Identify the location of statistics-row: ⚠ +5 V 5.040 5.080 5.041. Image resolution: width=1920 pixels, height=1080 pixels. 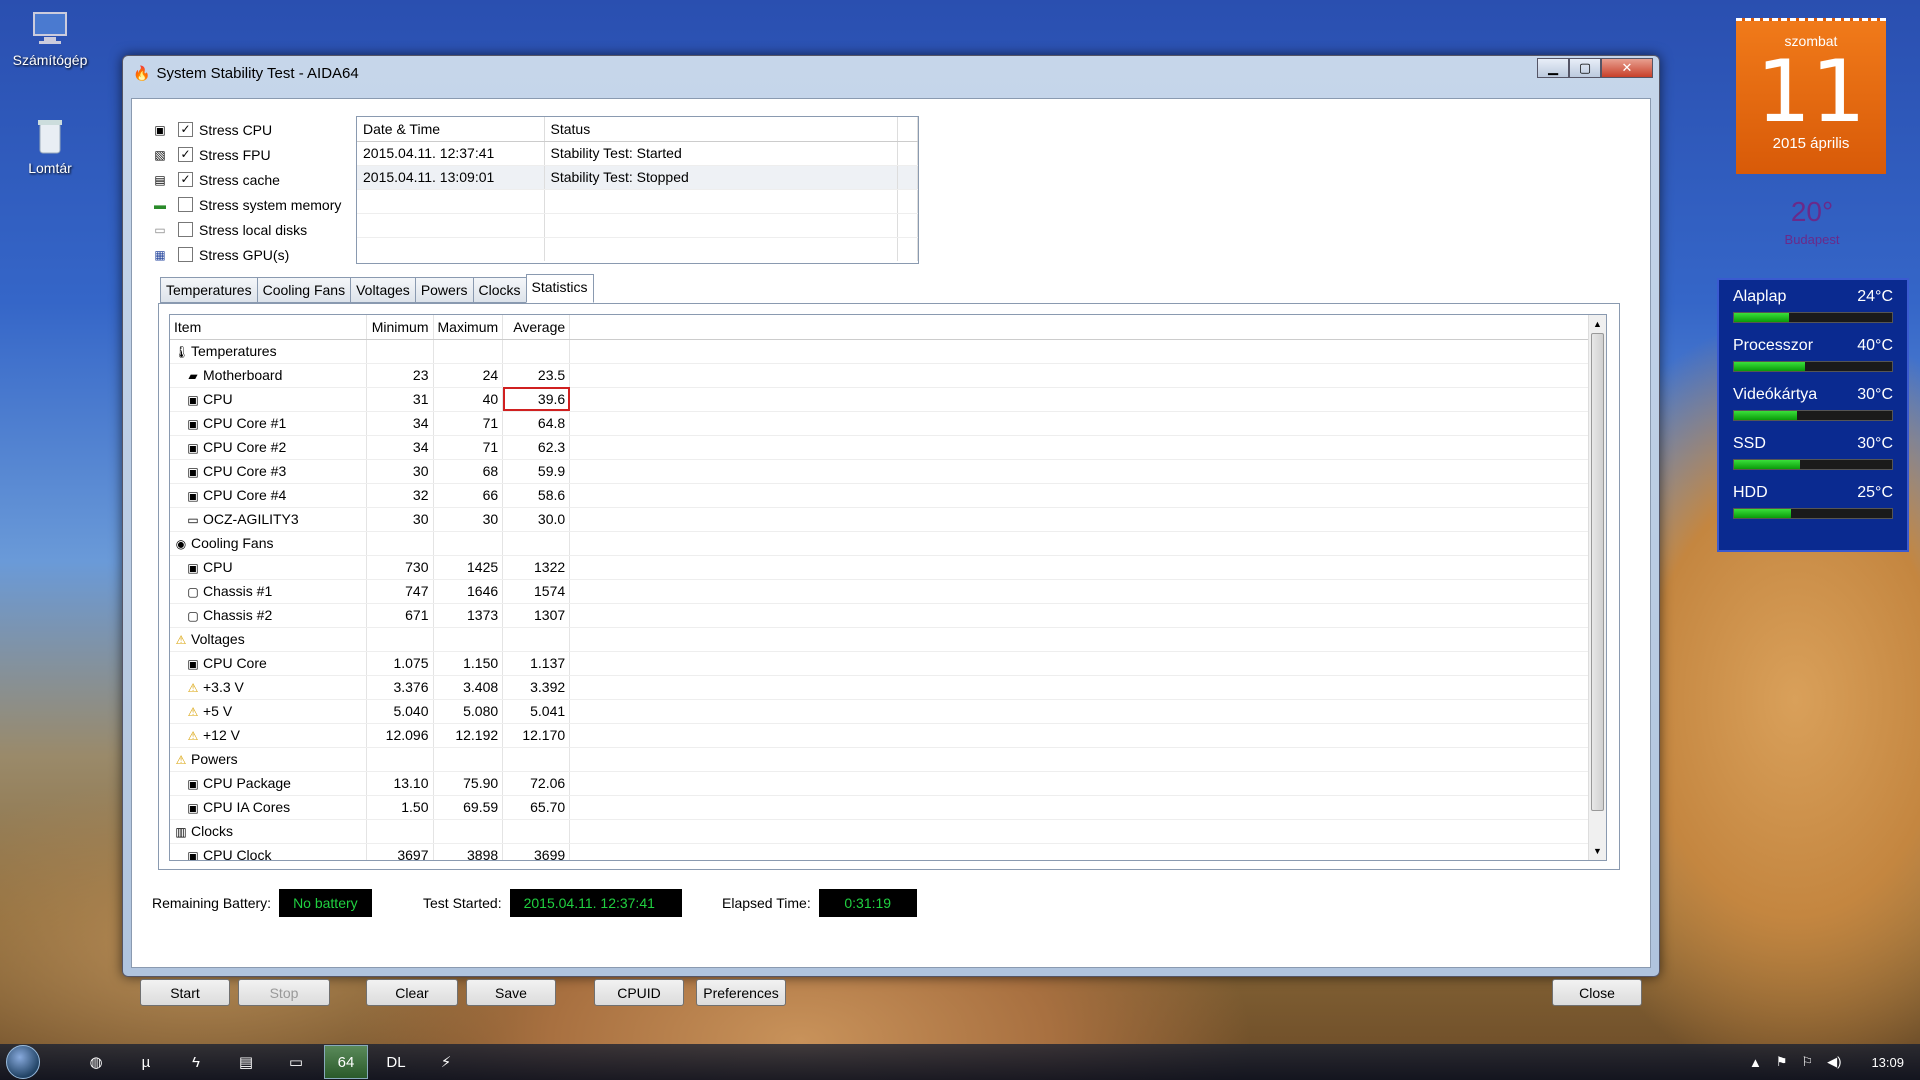
(880, 711).